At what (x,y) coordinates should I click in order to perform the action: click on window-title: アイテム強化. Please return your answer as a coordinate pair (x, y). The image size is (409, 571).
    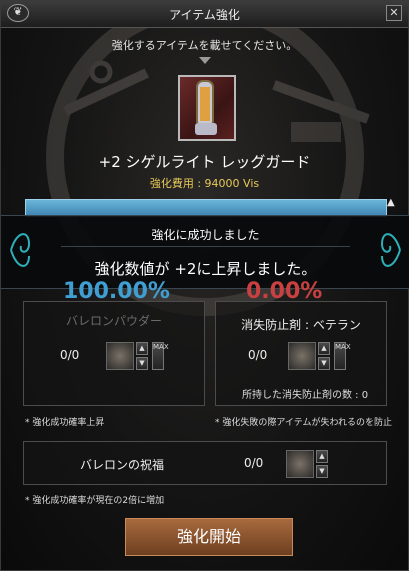
    Looking at the image, I should click on (204, 15).